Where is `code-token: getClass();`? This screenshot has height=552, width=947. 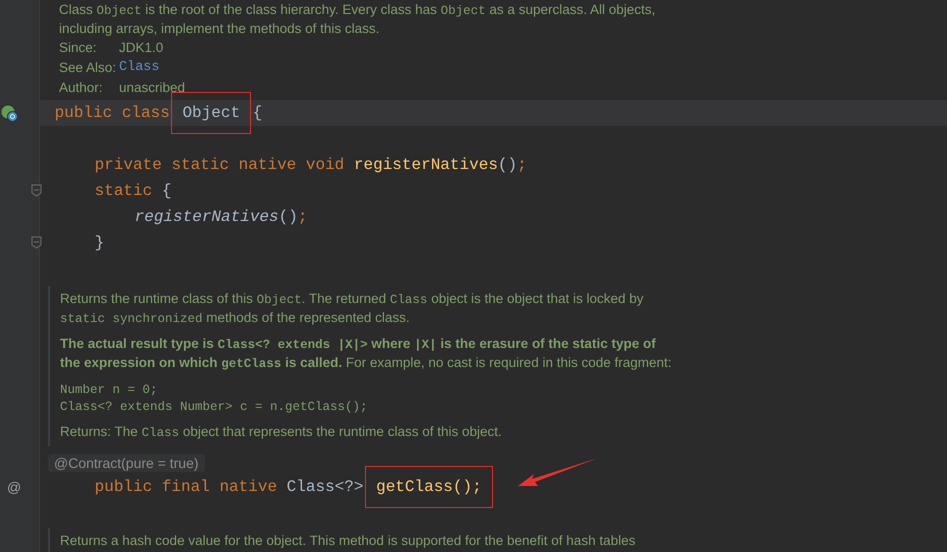
code-token: getClass(); is located at coordinates (429, 487).